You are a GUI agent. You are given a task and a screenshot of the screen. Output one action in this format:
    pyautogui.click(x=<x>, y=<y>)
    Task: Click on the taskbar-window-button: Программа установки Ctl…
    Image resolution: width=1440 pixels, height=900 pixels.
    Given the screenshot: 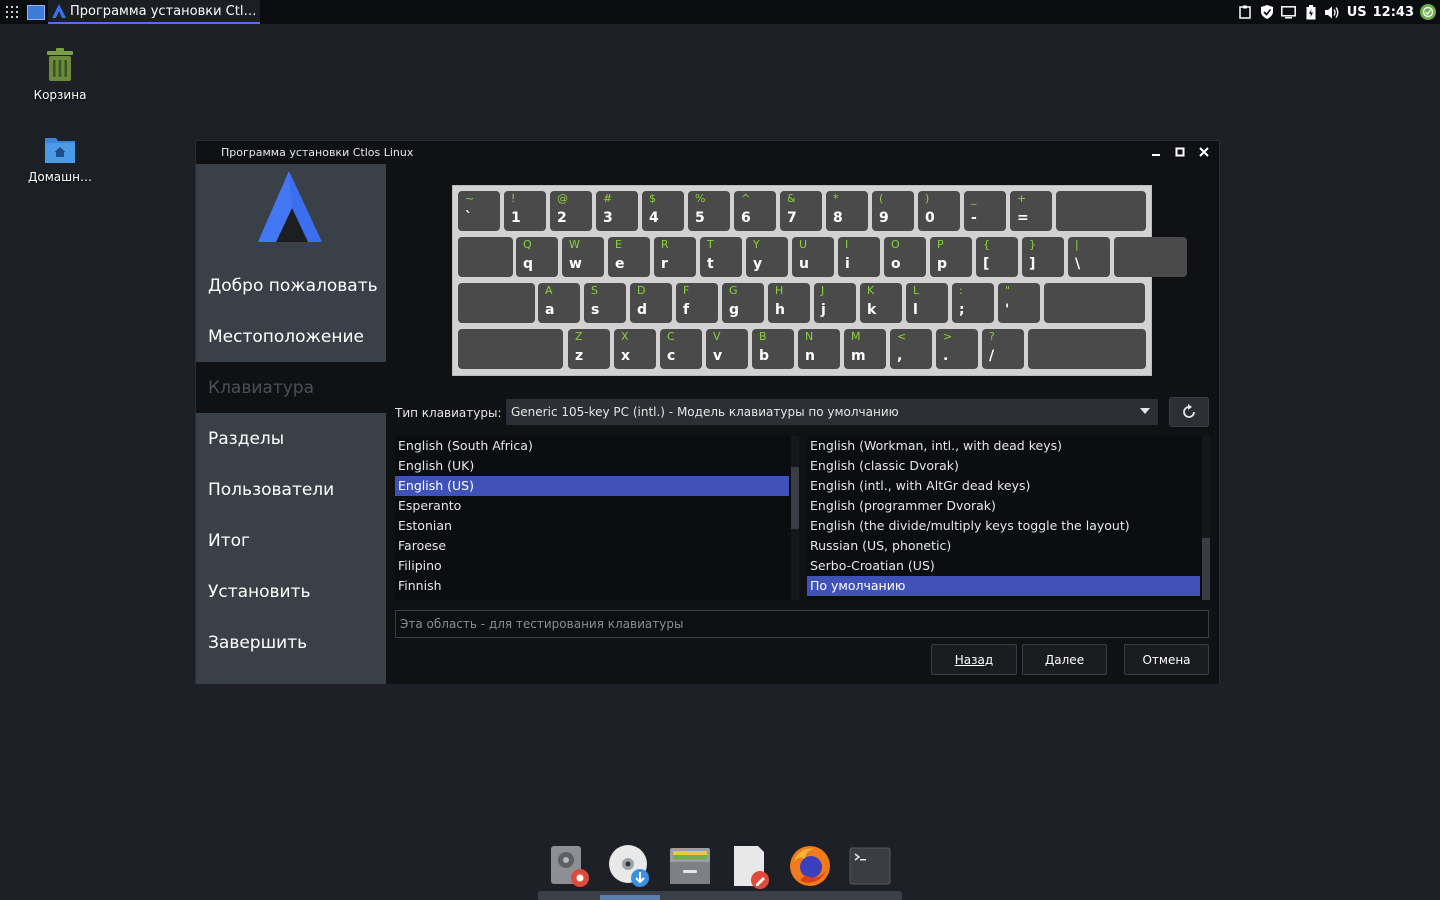 What is the action you would take?
    pyautogui.click(x=154, y=12)
    